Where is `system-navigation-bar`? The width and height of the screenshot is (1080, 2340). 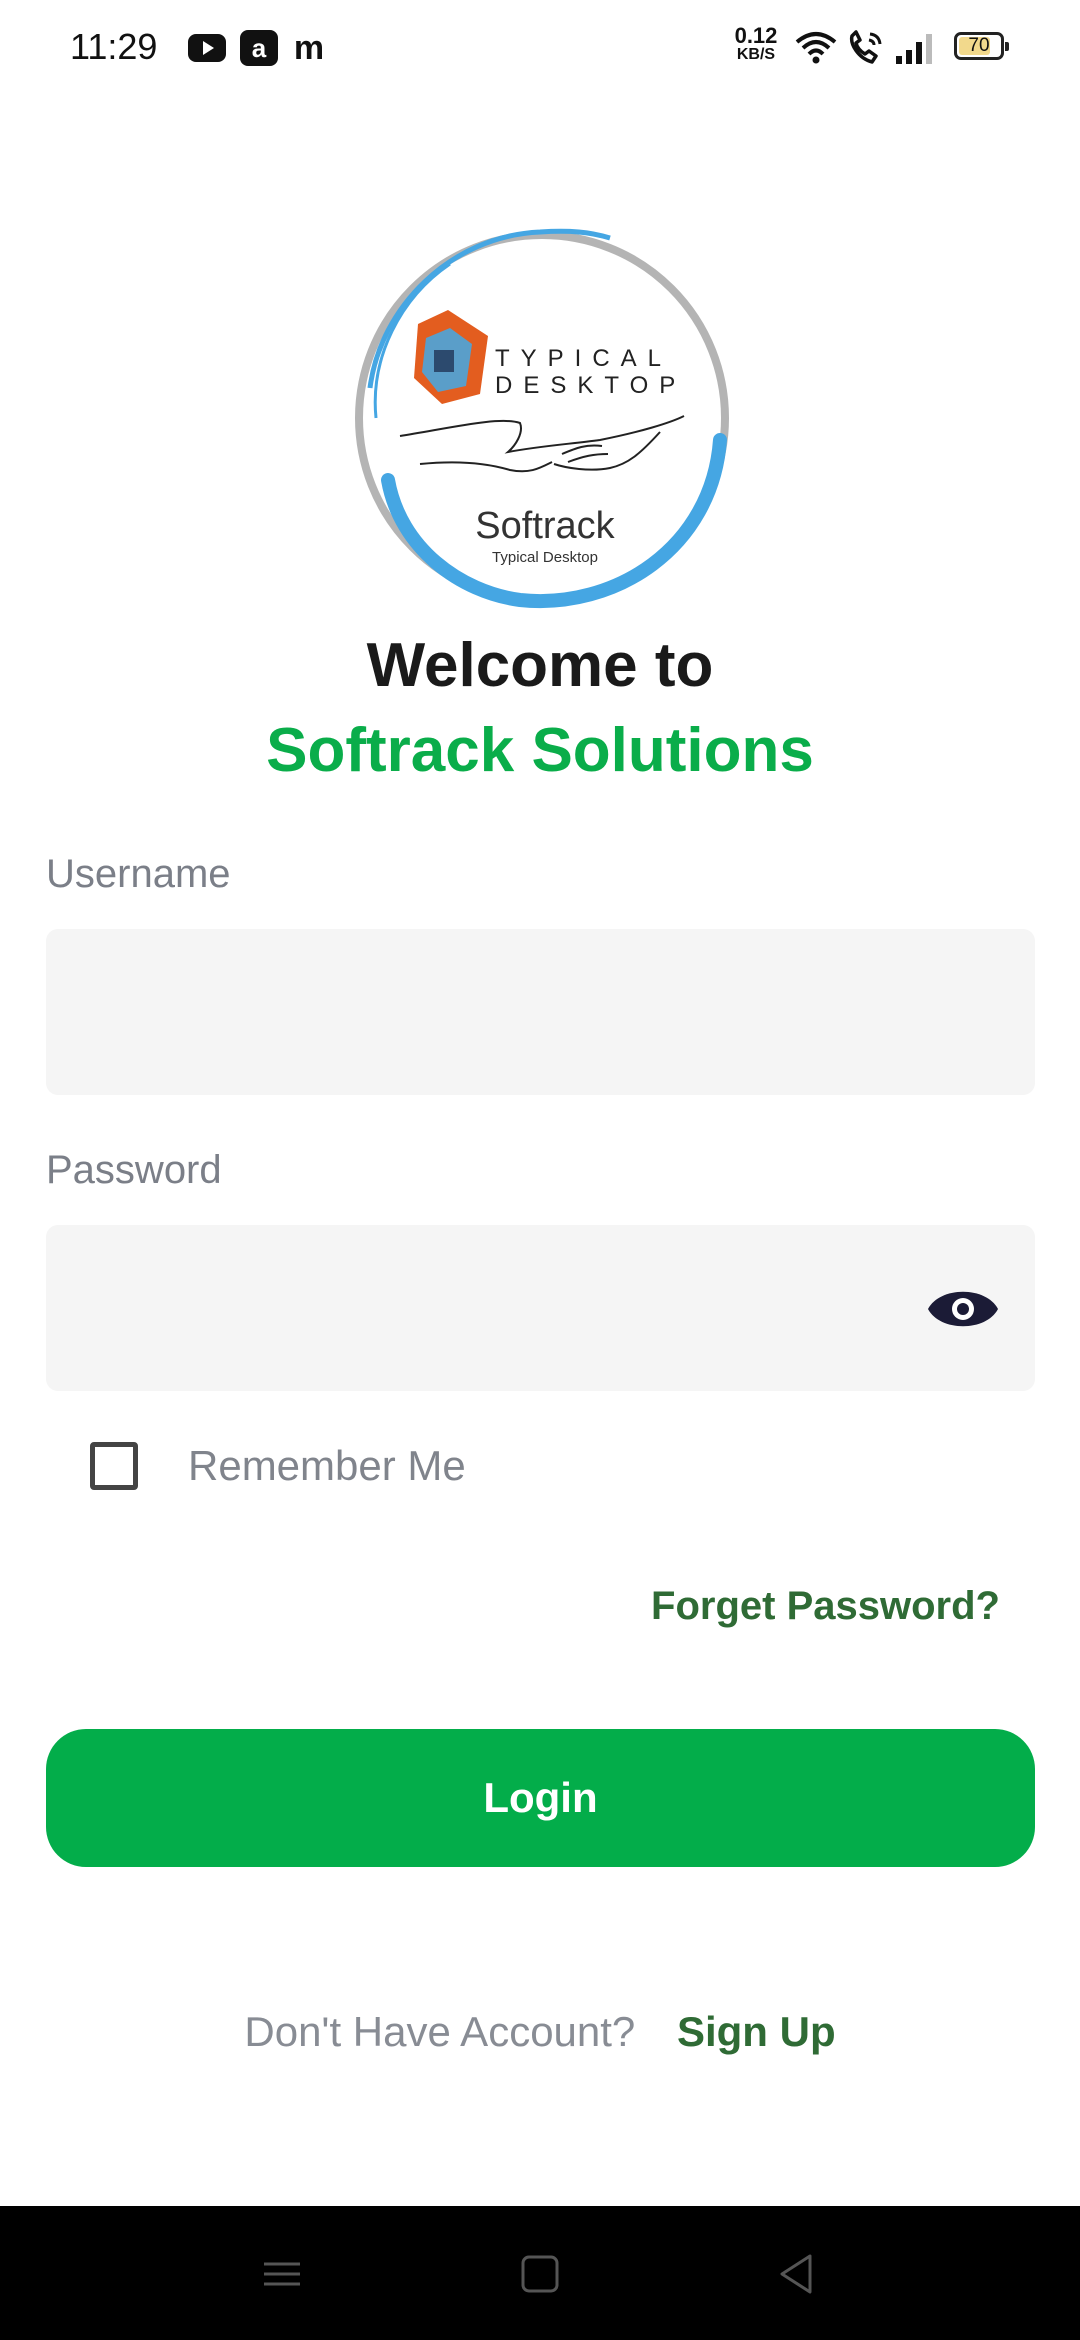
system-navigation-bar is located at coordinates (540, 2273).